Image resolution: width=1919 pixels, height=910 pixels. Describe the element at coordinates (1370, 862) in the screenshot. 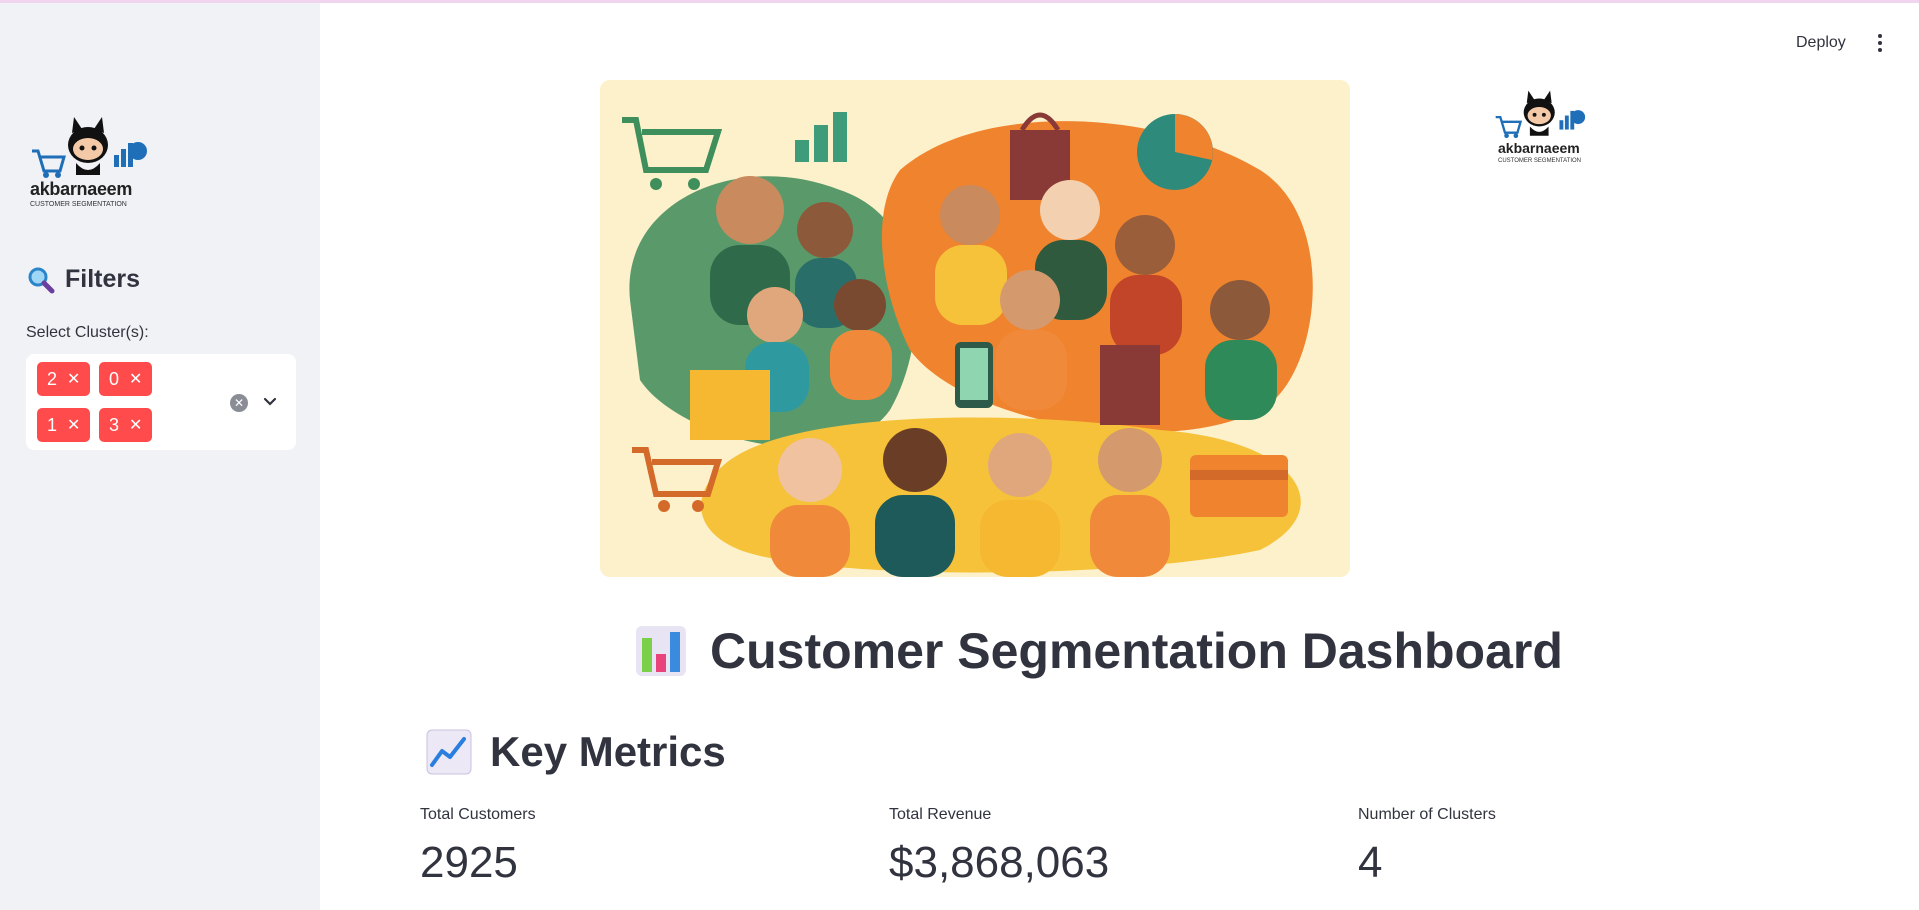

I see `metric-value: 4` at that location.